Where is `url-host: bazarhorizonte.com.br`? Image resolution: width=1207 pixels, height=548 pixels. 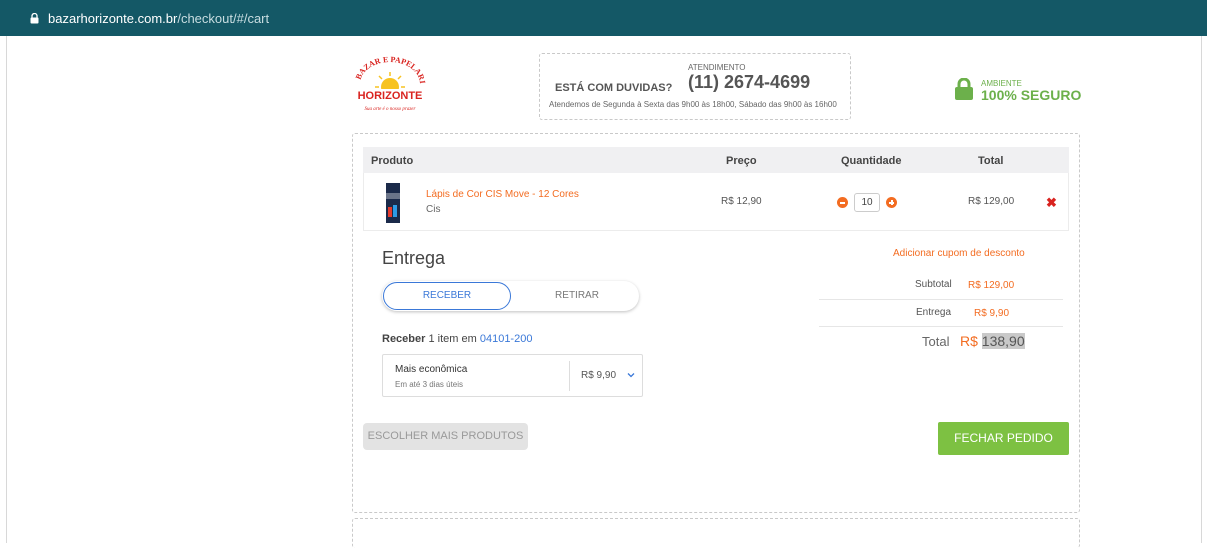
url-host: bazarhorizonte.com.br is located at coordinates (113, 18).